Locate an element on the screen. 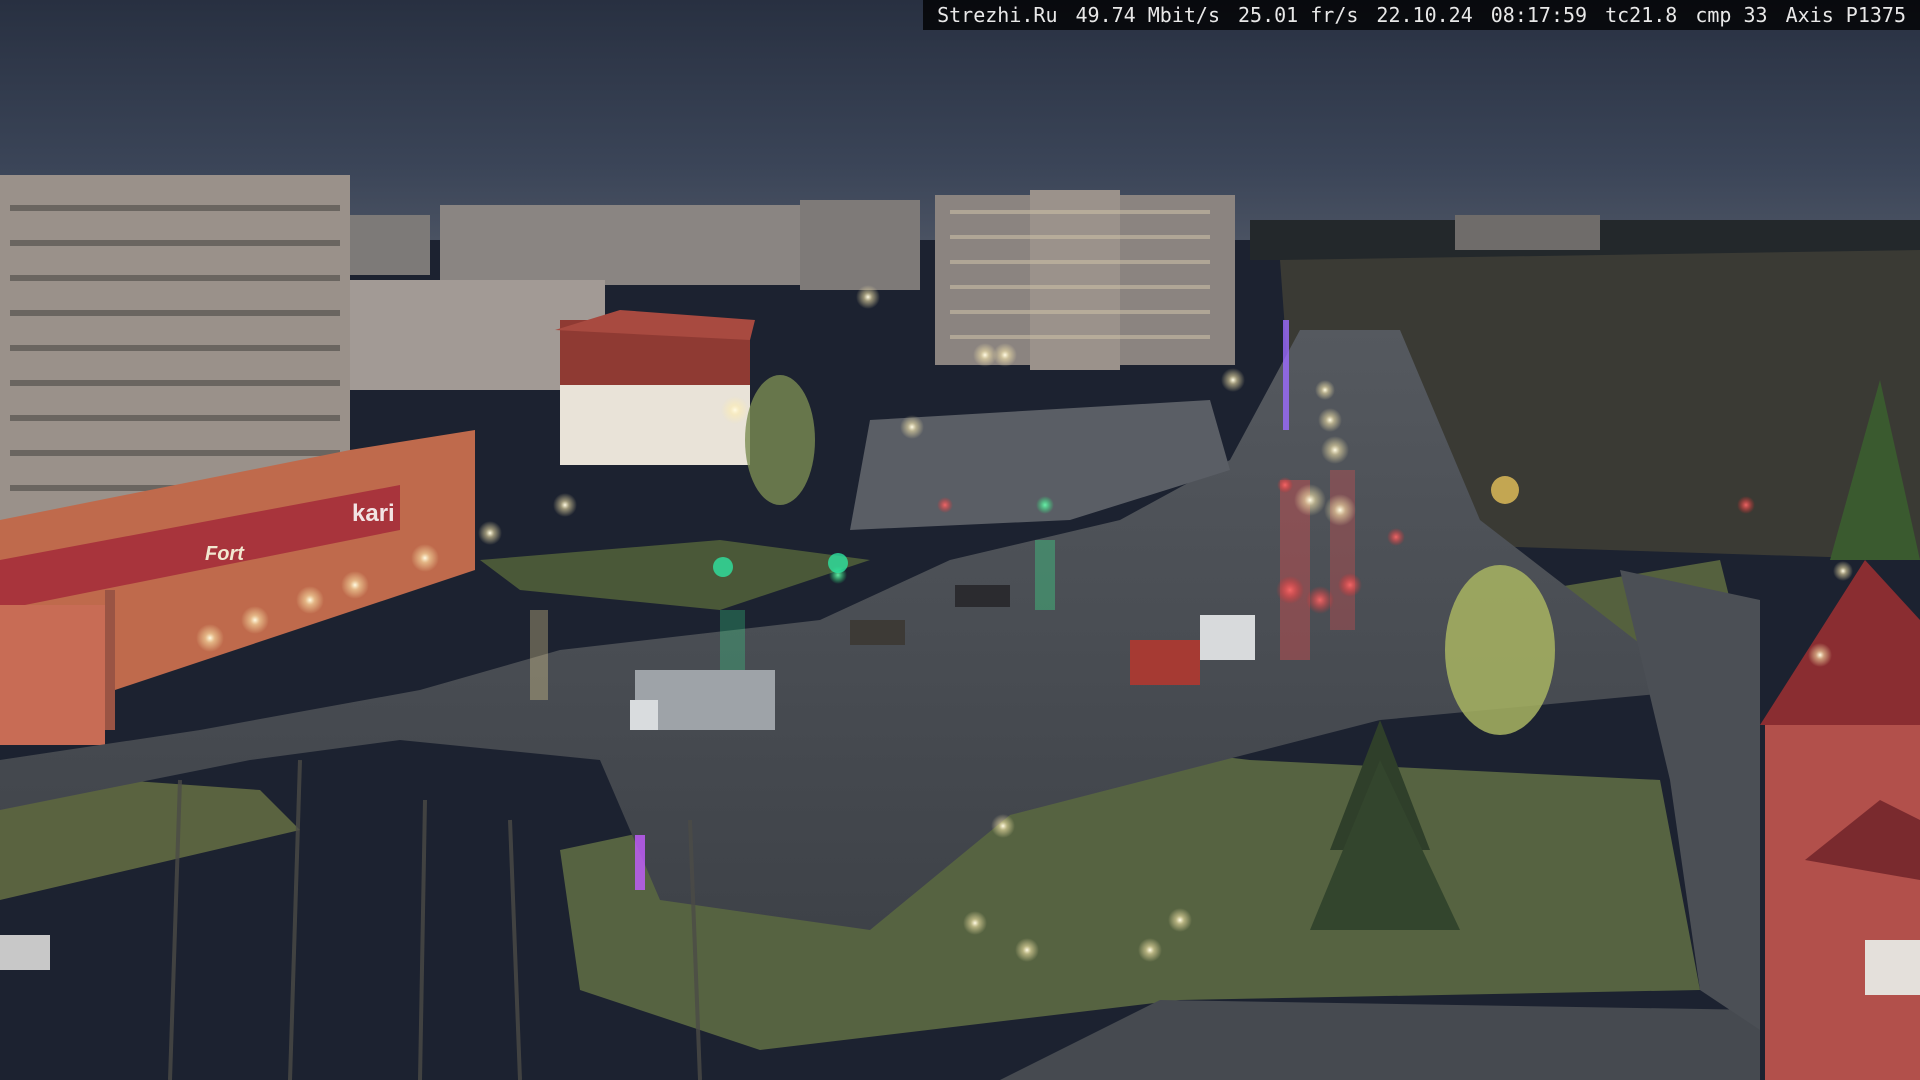 Image resolution: width=1920 pixels, height=1080 pixels. building-right-foreground is located at coordinates (1840, 820).